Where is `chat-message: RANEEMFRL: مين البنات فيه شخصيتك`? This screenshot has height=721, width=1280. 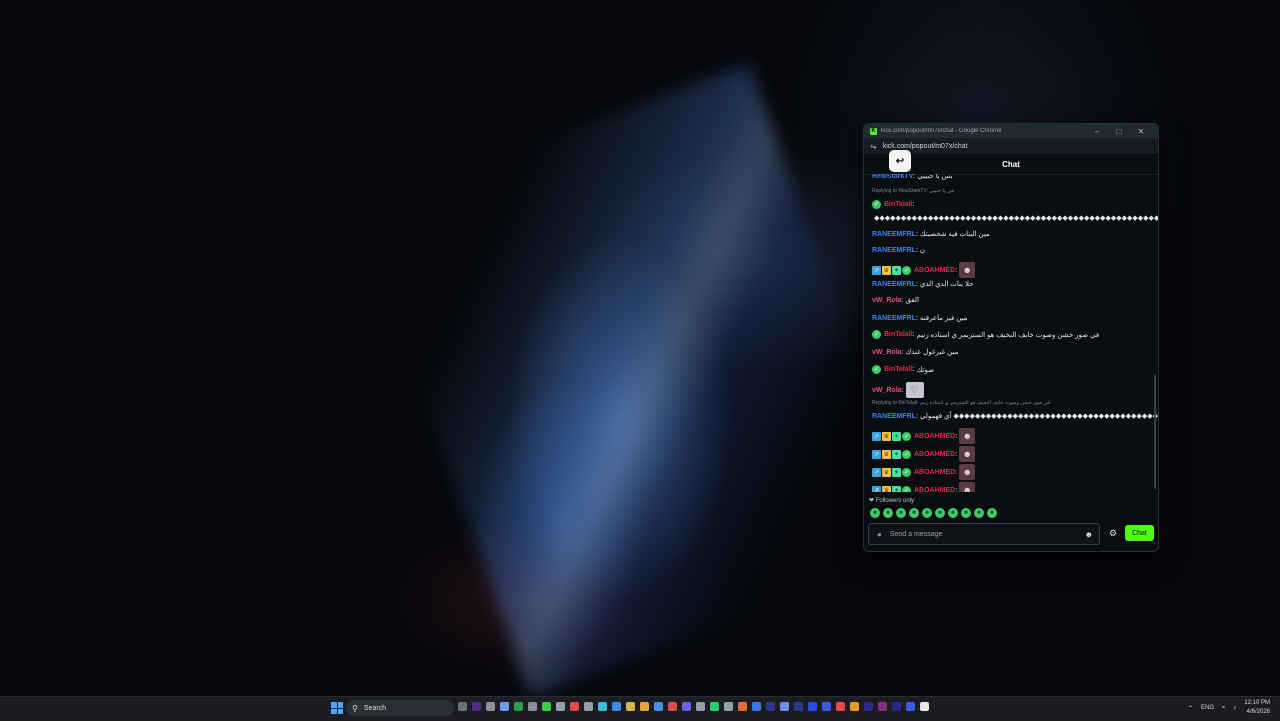 chat-message: RANEEMFRL: مين البنات فيه شخصيتك is located at coordinates (1011, 234).